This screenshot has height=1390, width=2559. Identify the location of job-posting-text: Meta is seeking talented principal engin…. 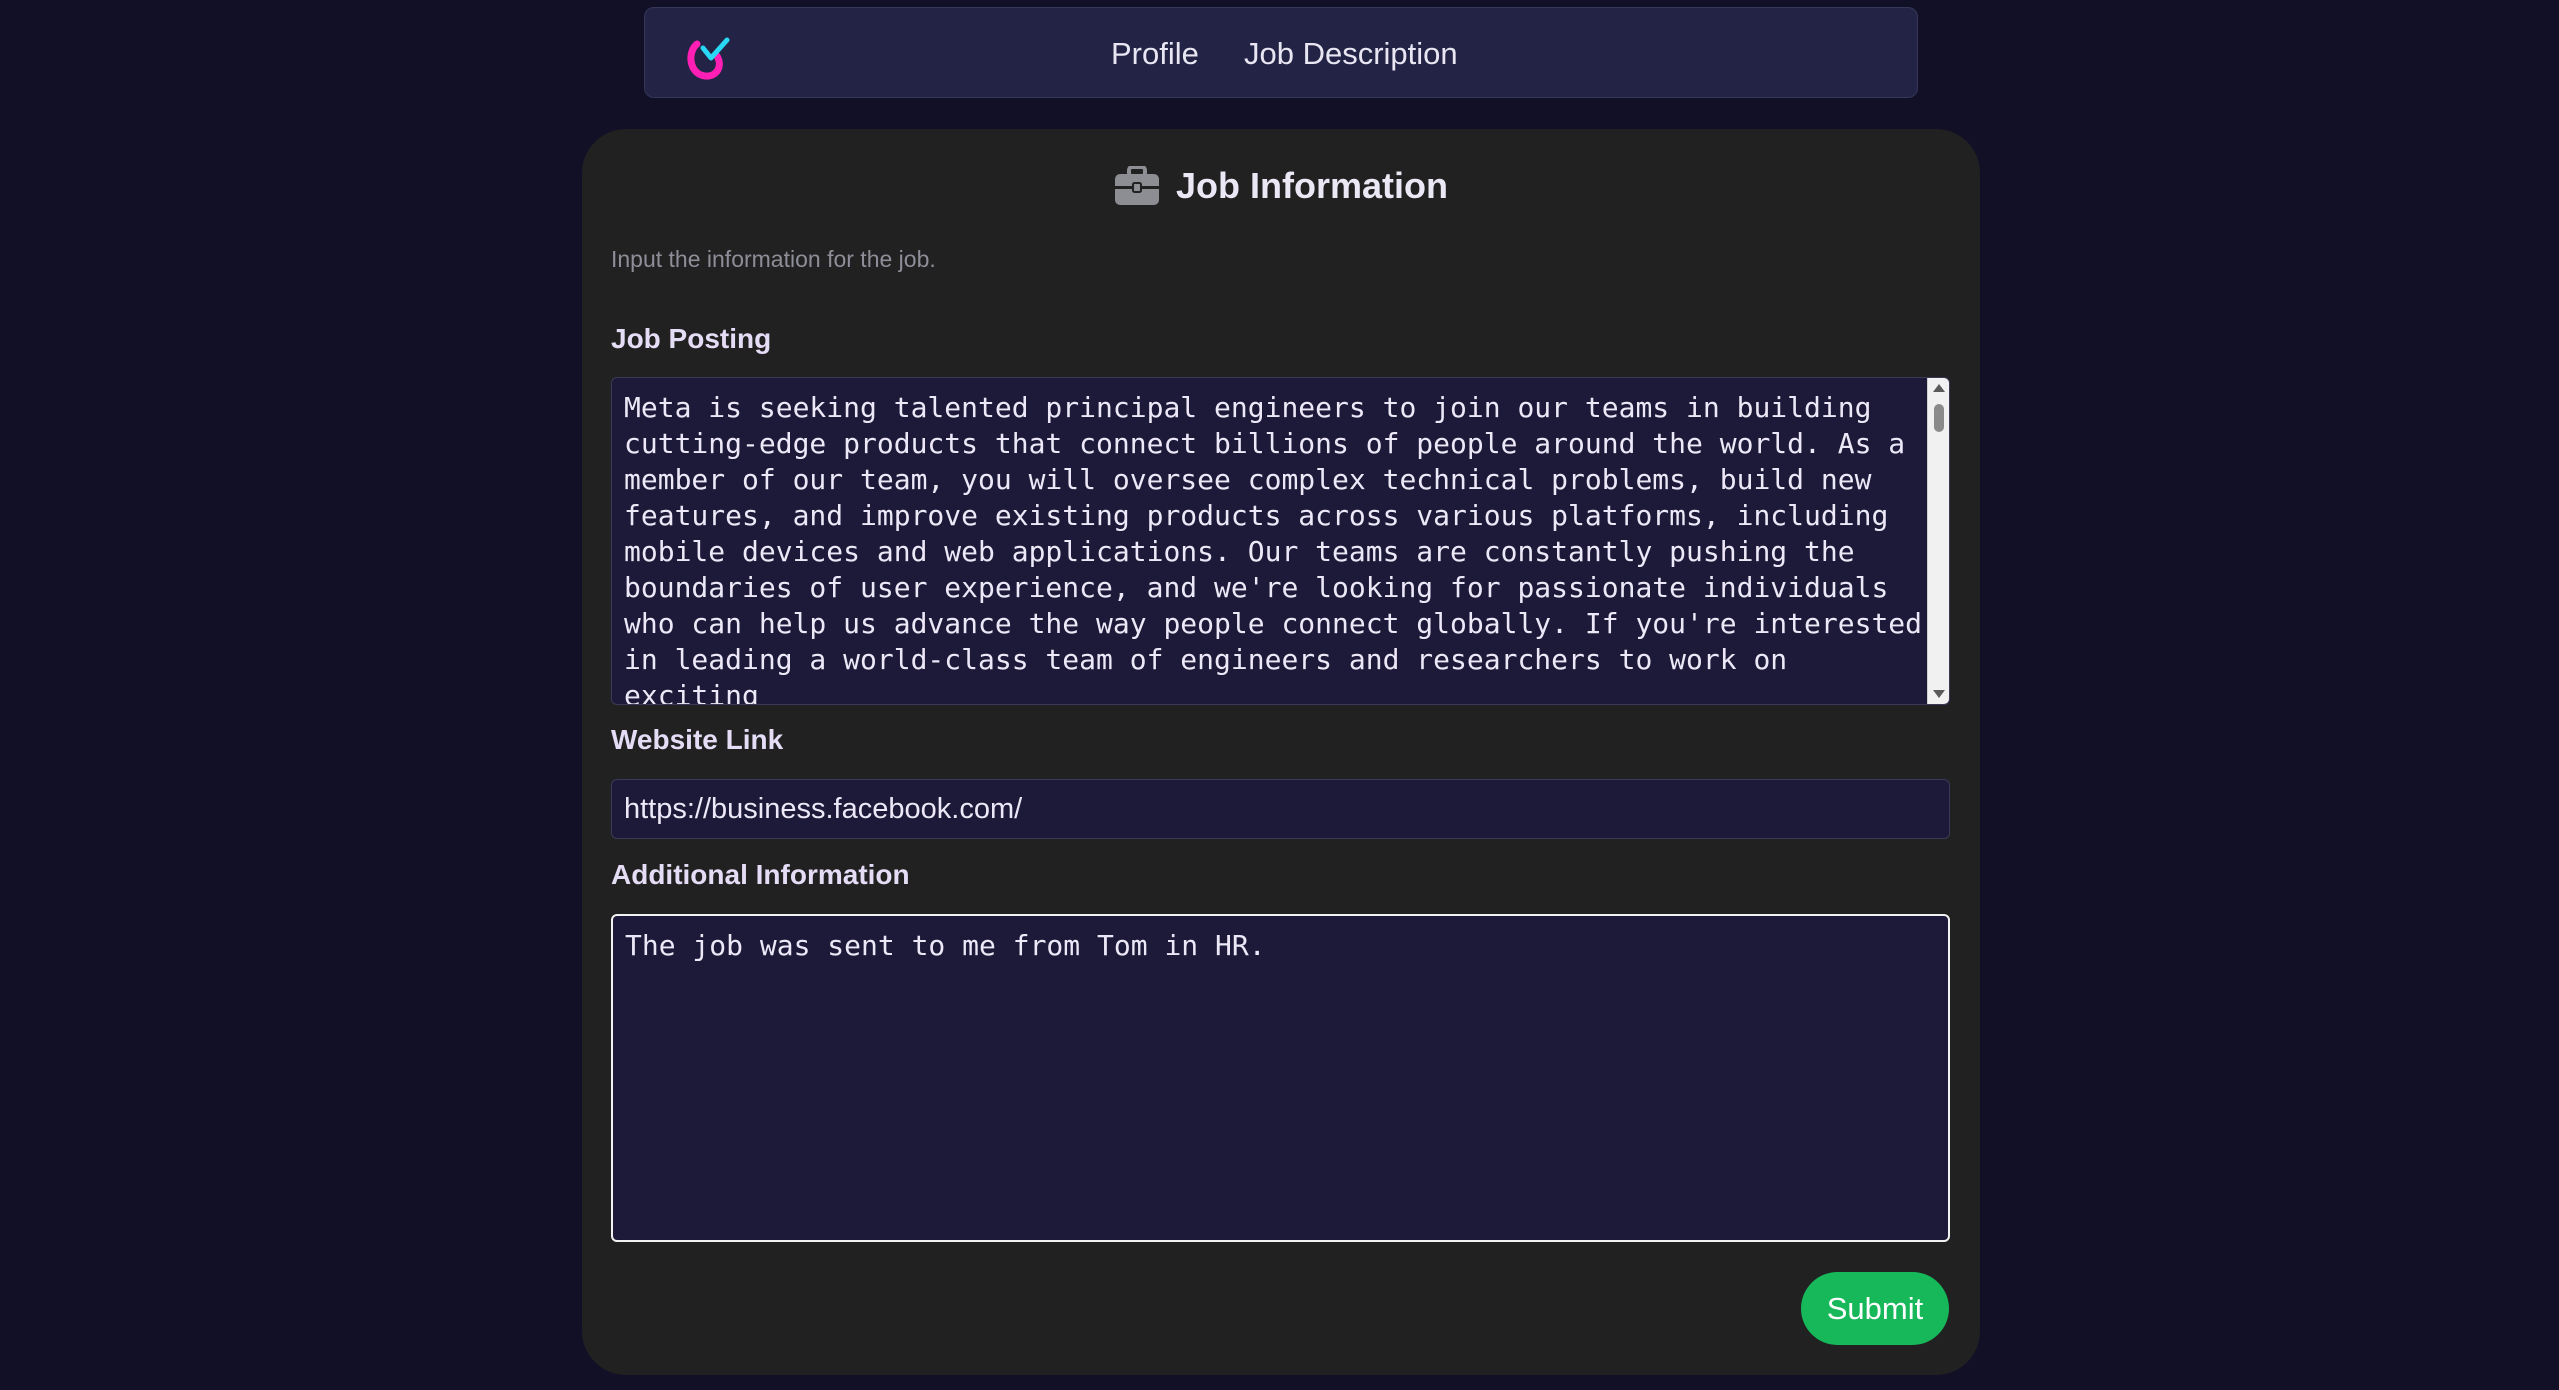
(1273, 548).